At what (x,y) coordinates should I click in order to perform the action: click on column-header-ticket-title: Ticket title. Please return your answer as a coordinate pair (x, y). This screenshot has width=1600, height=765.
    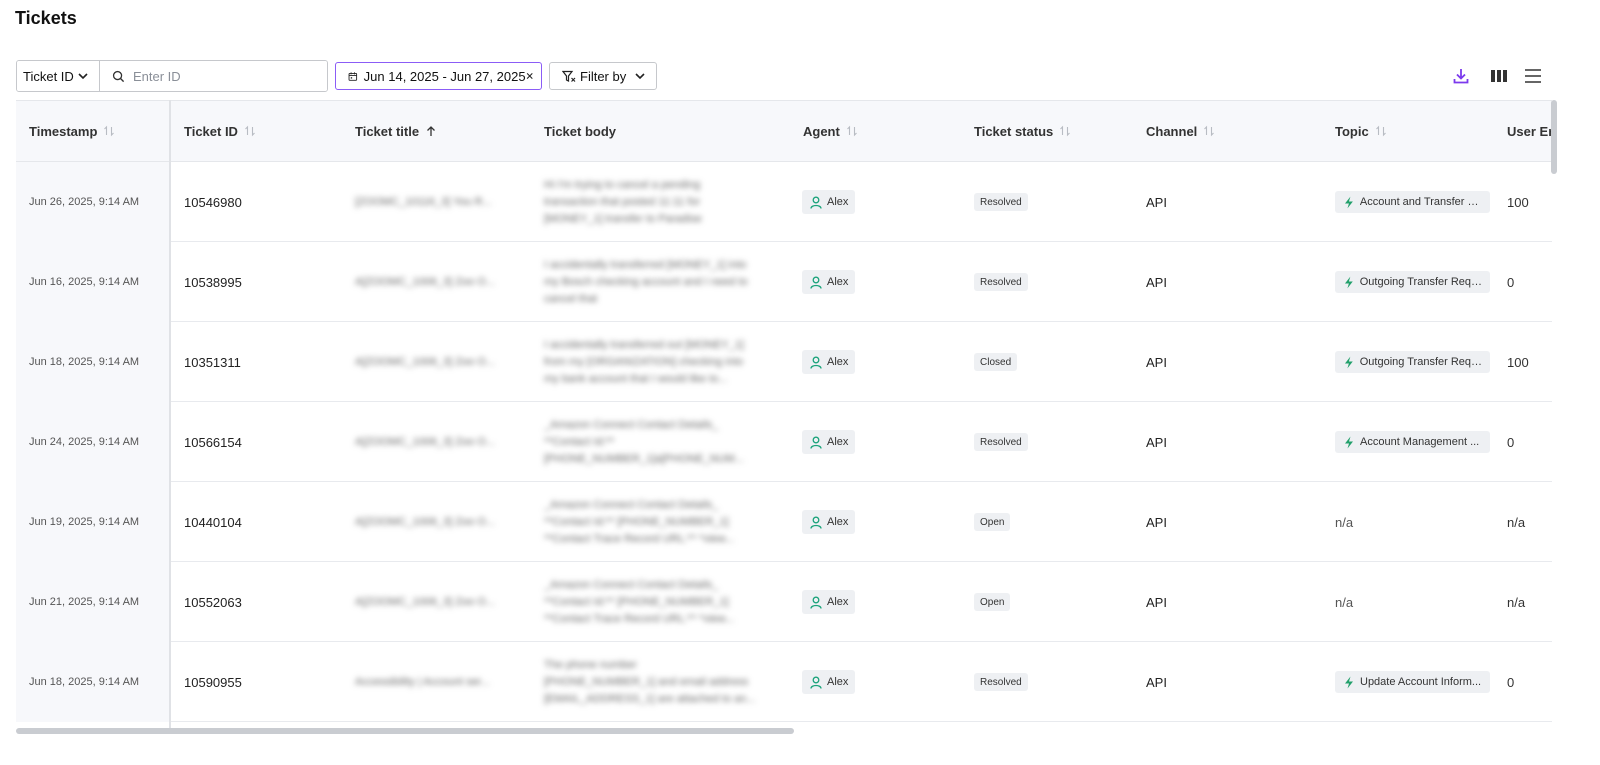
    Looking at the image, I should click on (396, 131).